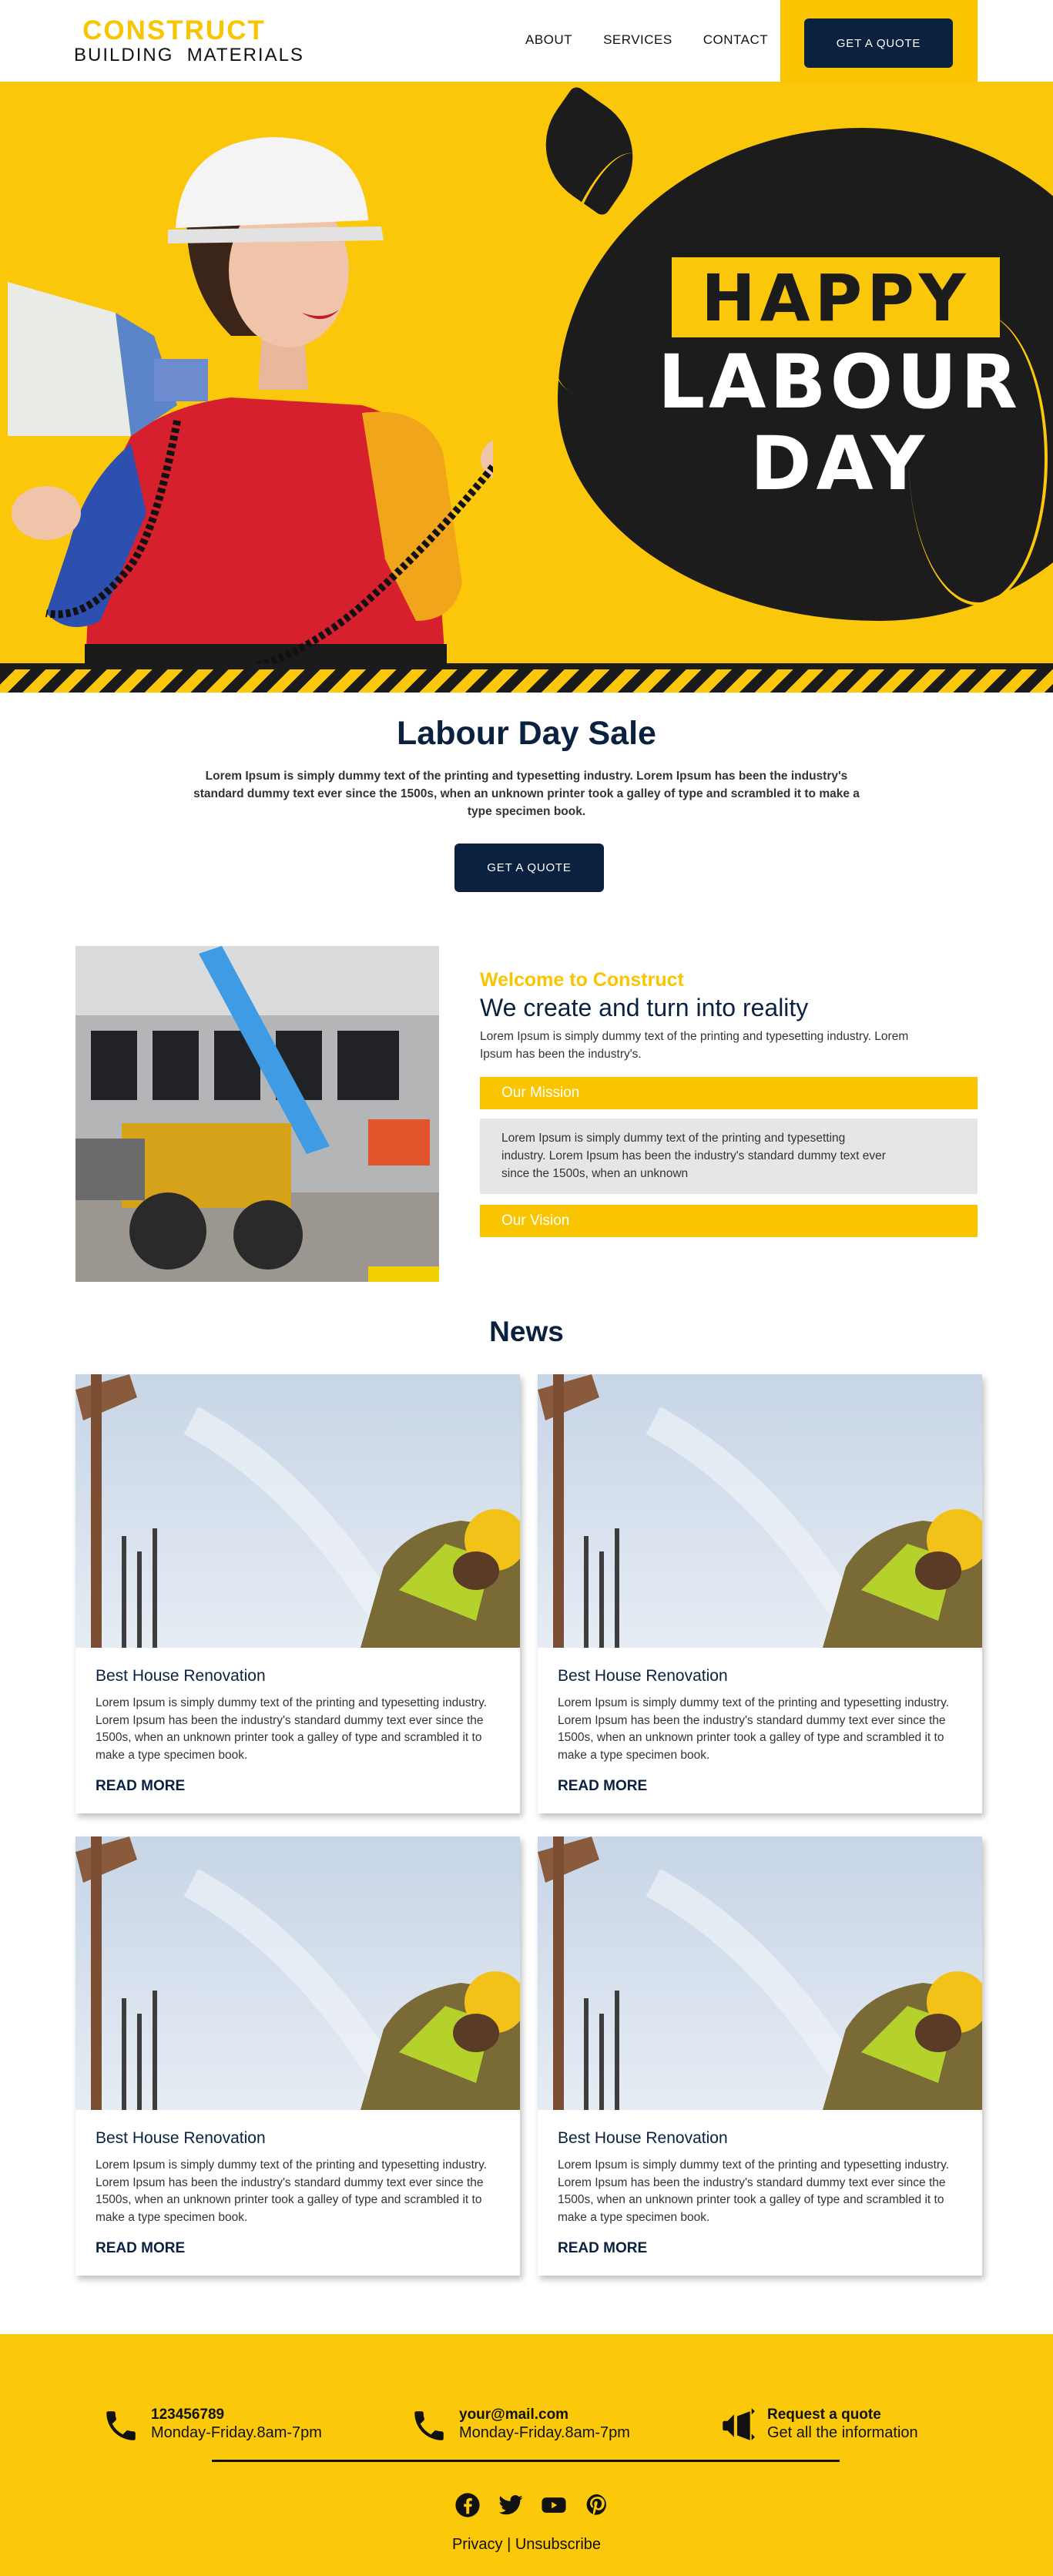 Image resolution: width=1053 pixels, height=2576 pixels. I want to click on worker-woman-image, so click(250, 410).